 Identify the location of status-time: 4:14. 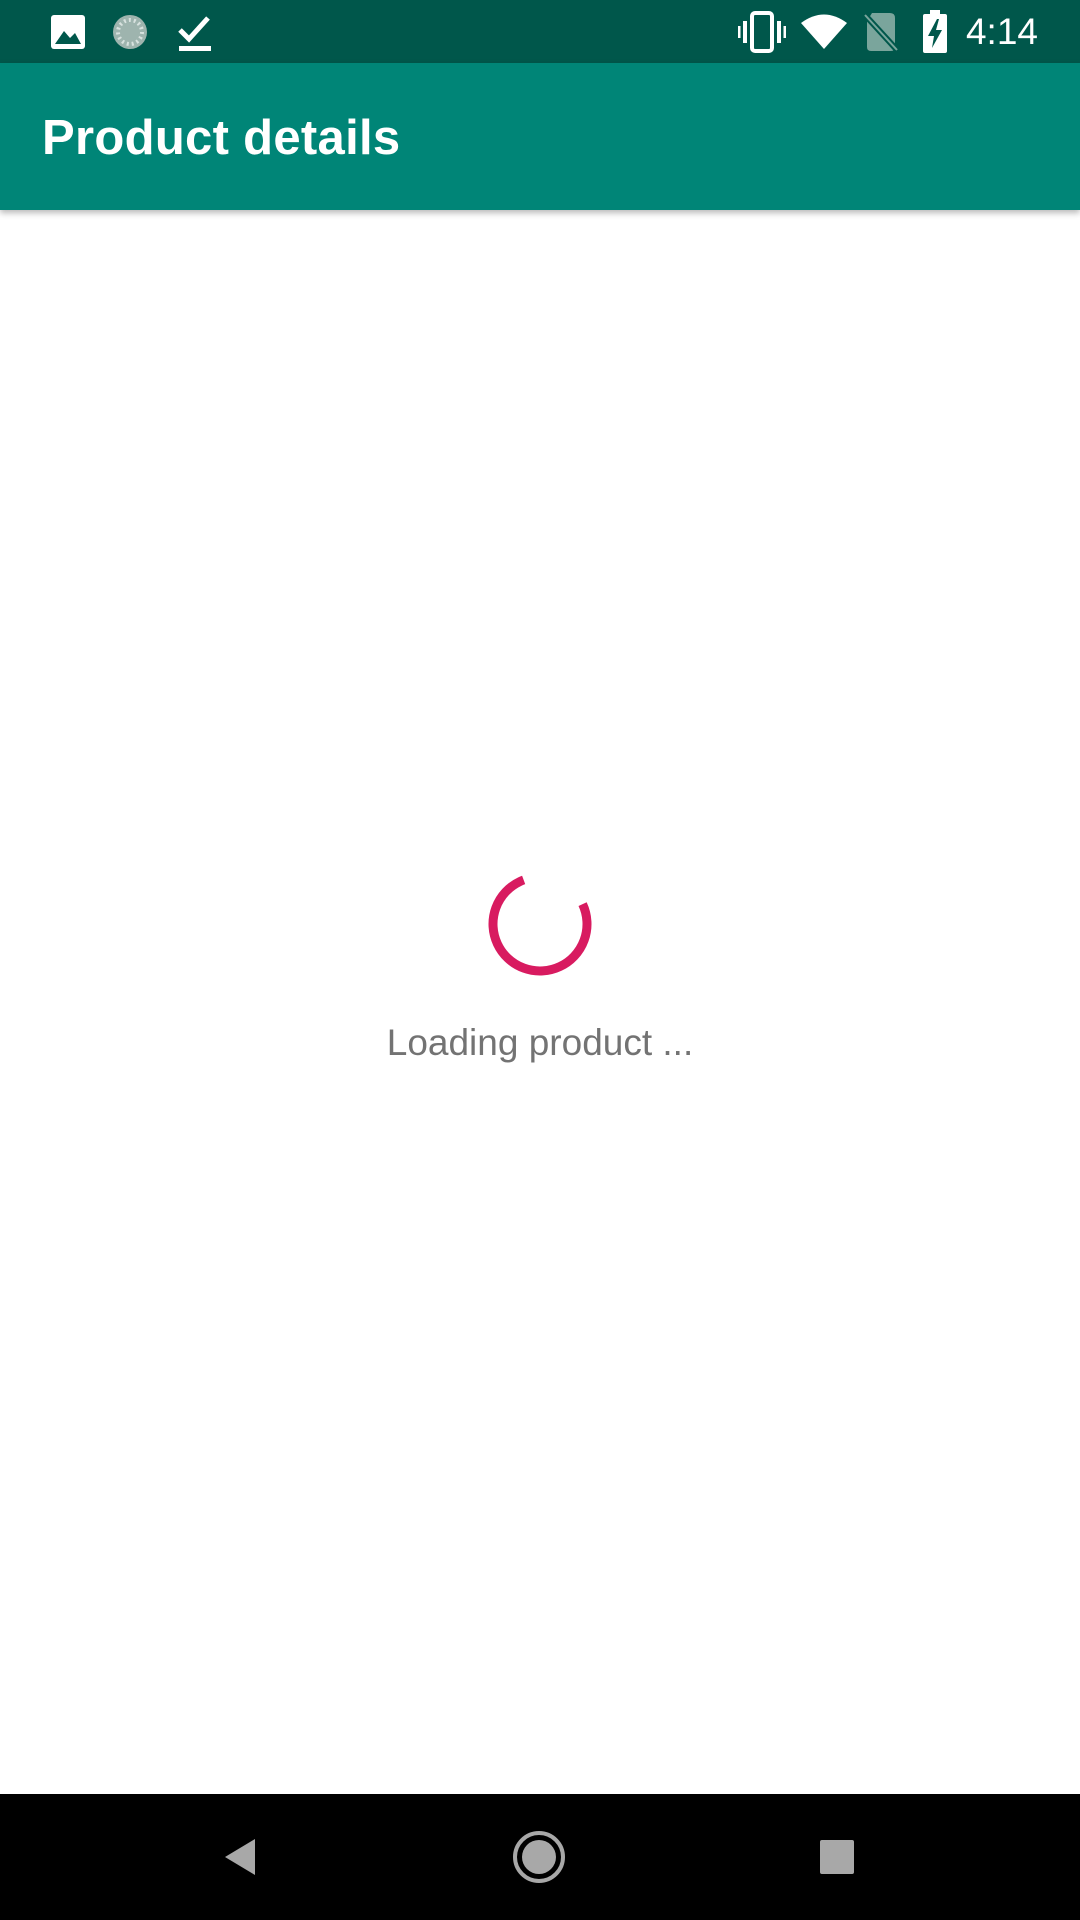
(1001, 31).